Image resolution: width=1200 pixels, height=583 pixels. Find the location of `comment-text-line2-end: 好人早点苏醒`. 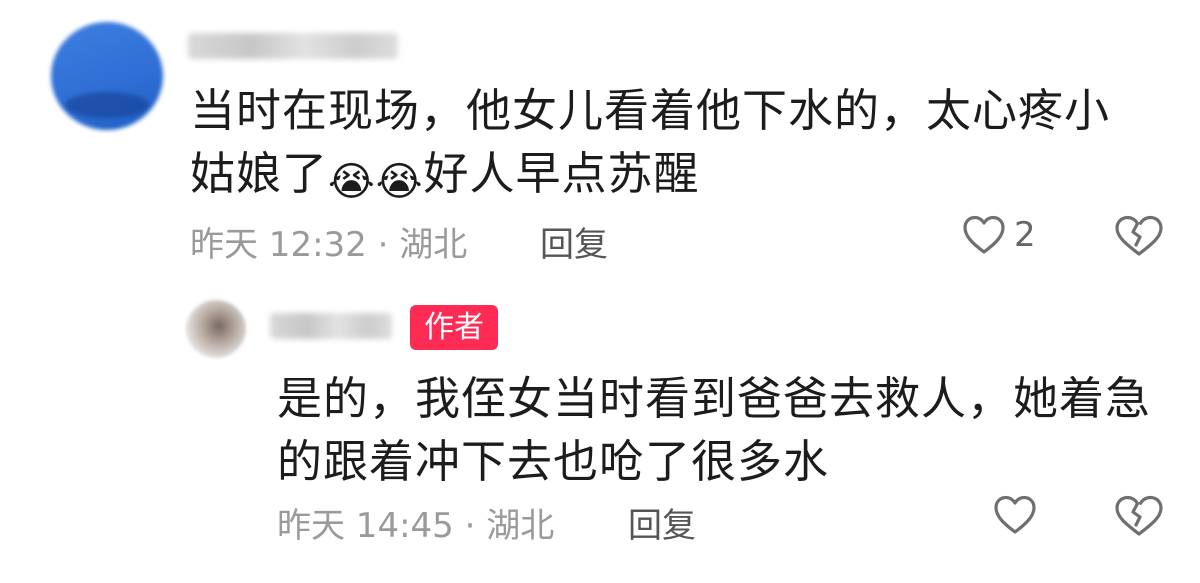

comment-text-line2-end: 好人早点苏醒 is located at coordinates (561, 173).